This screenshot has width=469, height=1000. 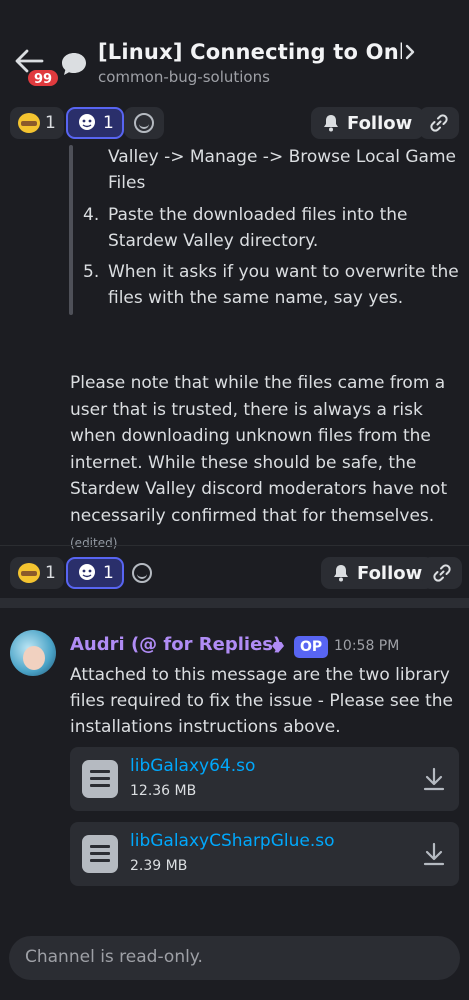 What do you see at coordinates (232, 841) in the screenshot?
I see `attachment-name: libGalaxyCSharpGlue.so` at bounding box center [232, 841].